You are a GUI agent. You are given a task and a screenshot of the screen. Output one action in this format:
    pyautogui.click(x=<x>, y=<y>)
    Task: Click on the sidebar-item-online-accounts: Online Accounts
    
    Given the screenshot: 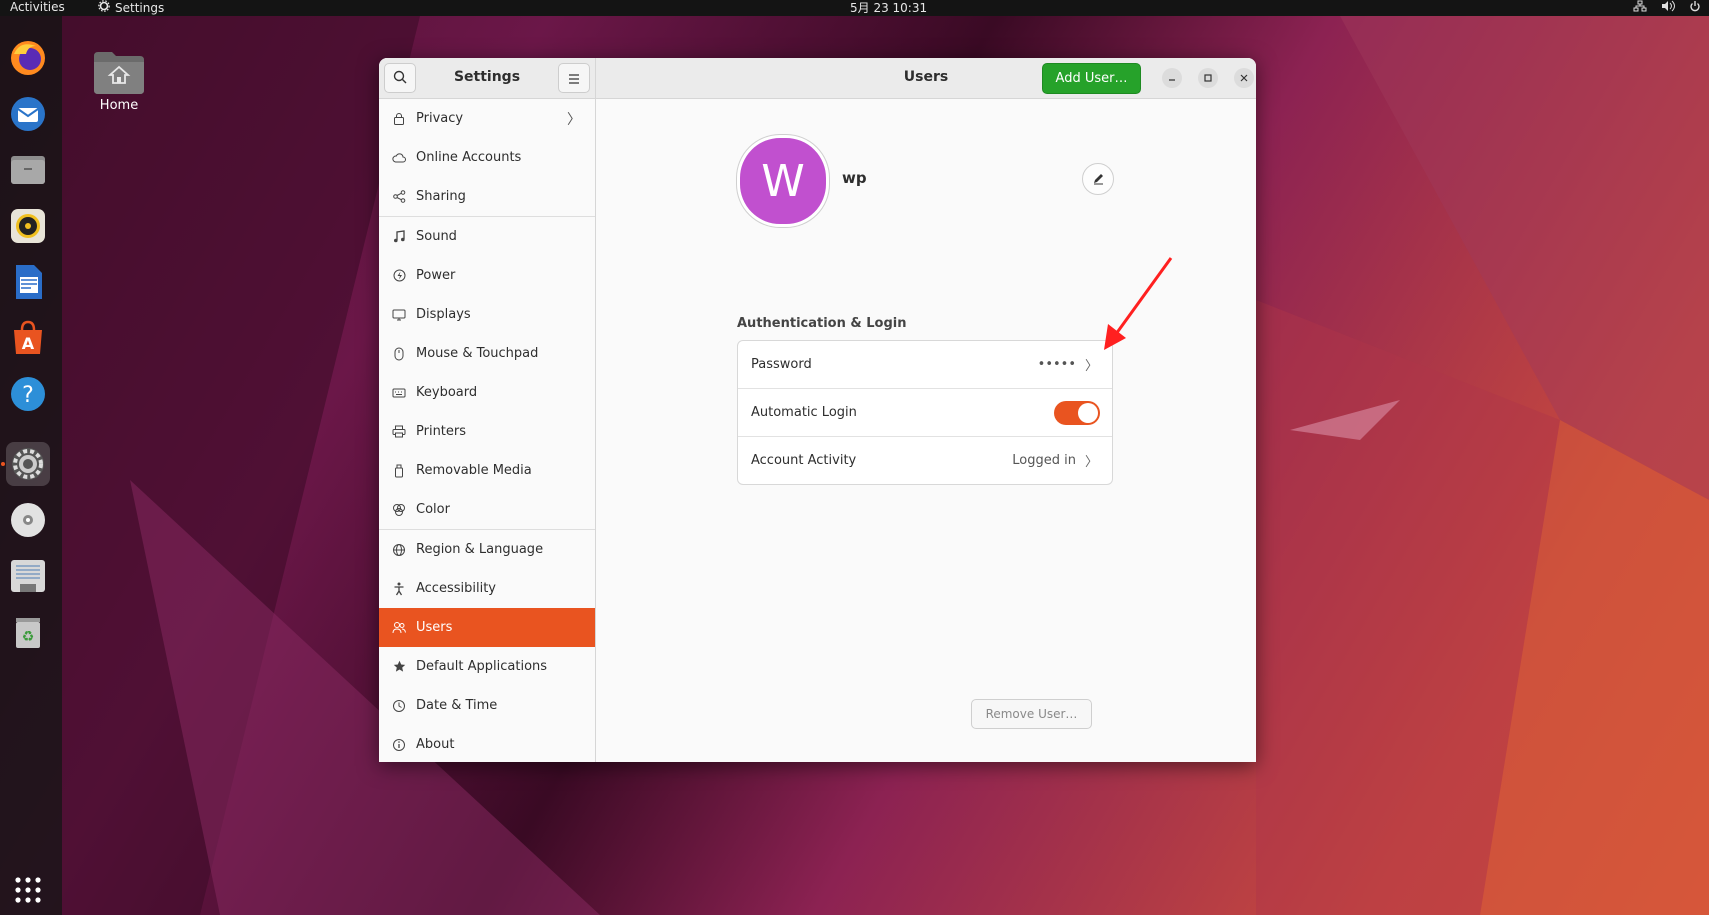 What is the action you would take?
    pyautogui.click(x=487, y=157)
    